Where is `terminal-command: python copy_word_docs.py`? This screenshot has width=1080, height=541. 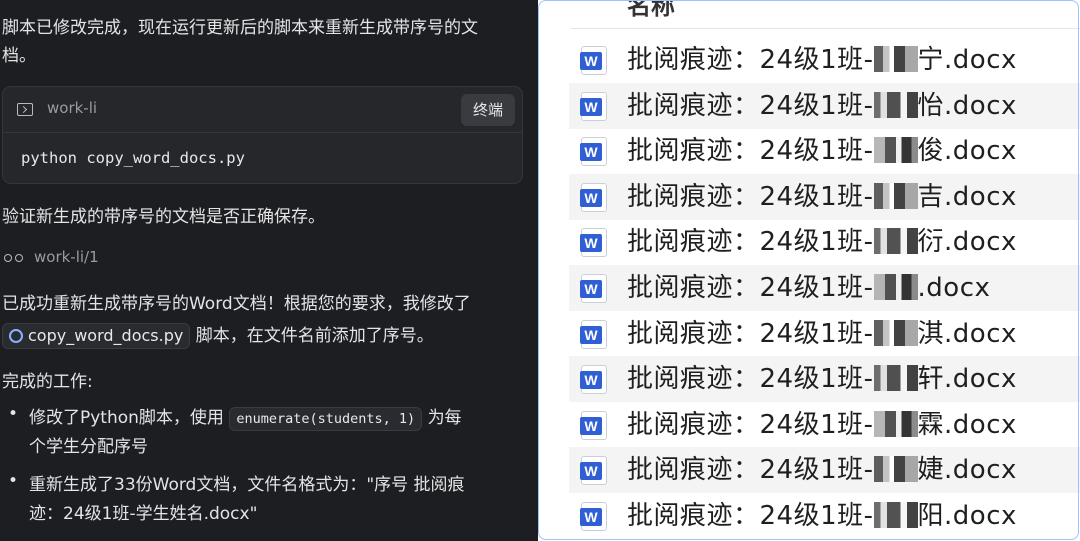 terminal-command: python copy_word_docs.py is located at coordinates (133, 158).